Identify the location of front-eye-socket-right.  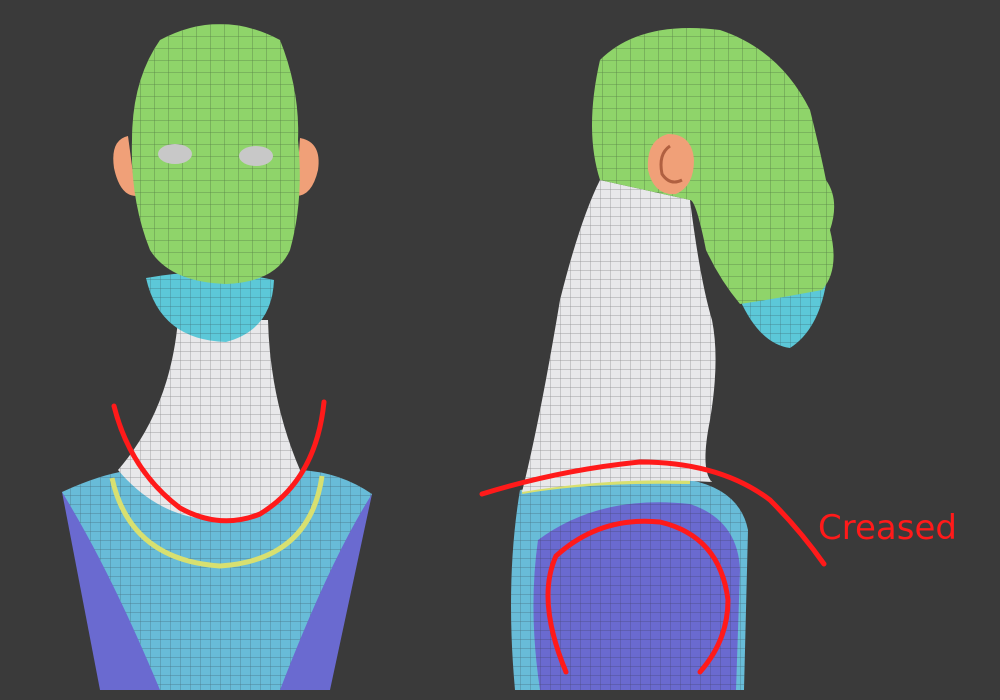
(256, 156).